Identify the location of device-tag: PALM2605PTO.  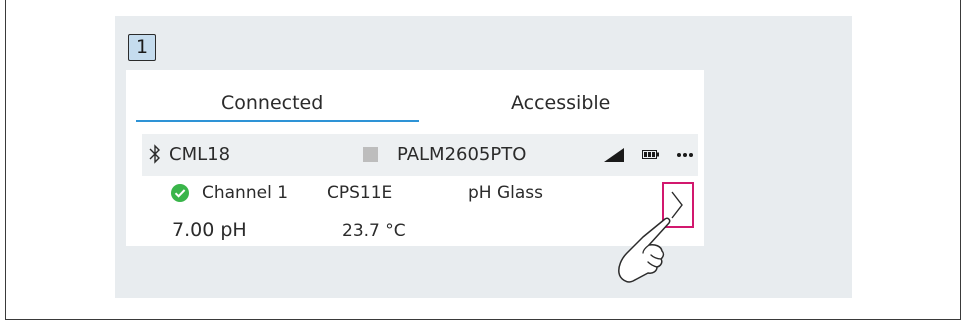
(462, 154).